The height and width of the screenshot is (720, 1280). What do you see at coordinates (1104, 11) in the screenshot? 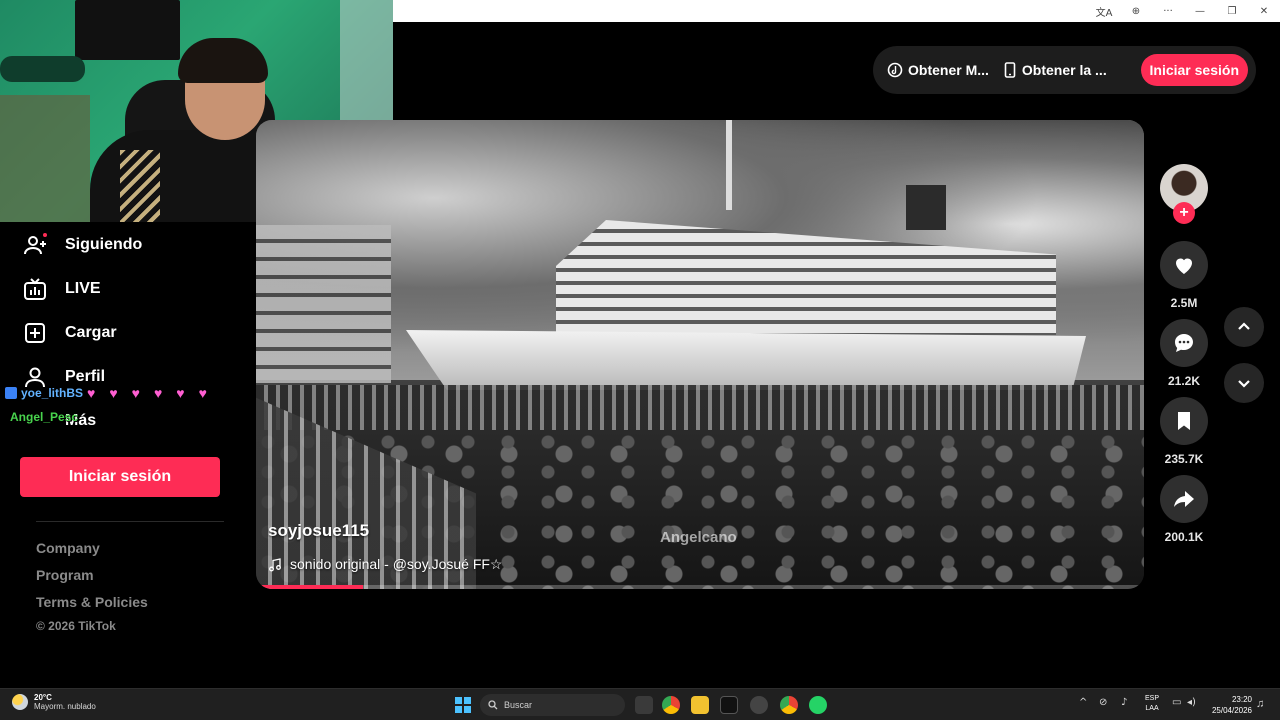
I see `translate-icon: 文A` at bounding box center [1104, 11].